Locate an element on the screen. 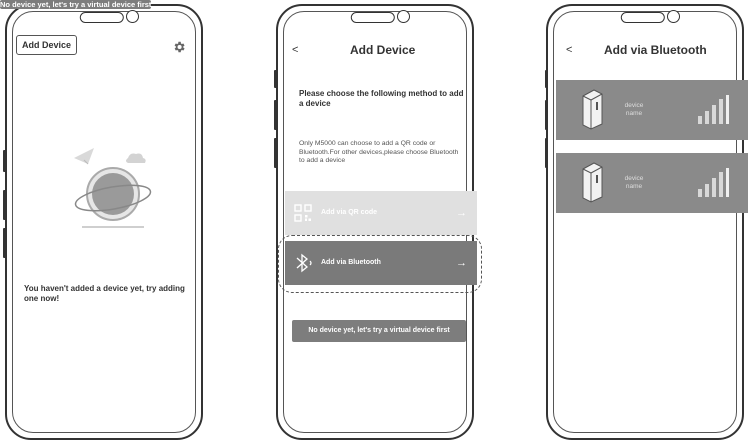  bluetooth-icon is located at coordinates (304, 263).